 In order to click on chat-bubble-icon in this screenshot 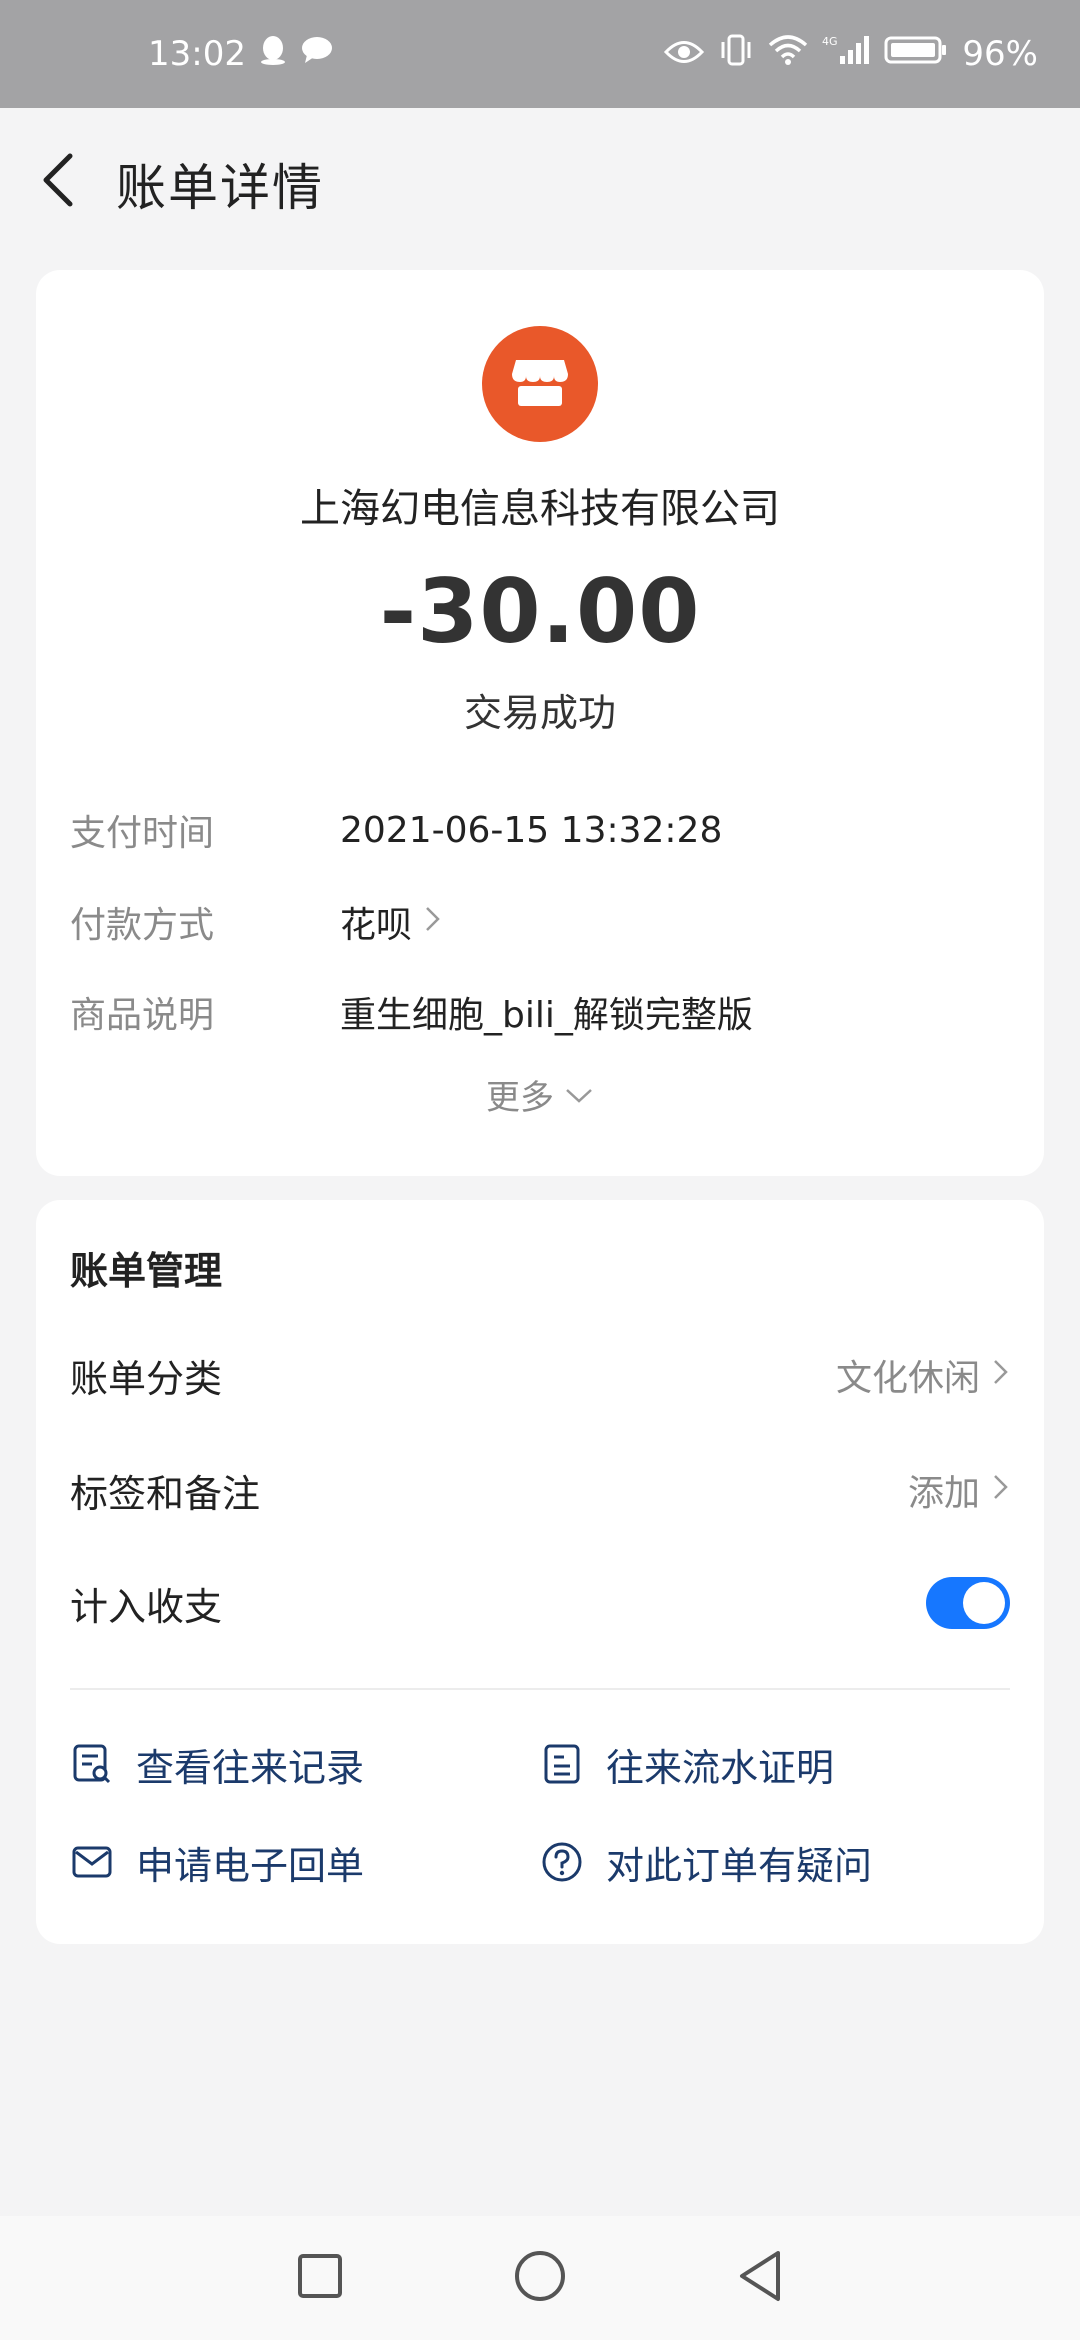, I will do `click(317, 54)`.